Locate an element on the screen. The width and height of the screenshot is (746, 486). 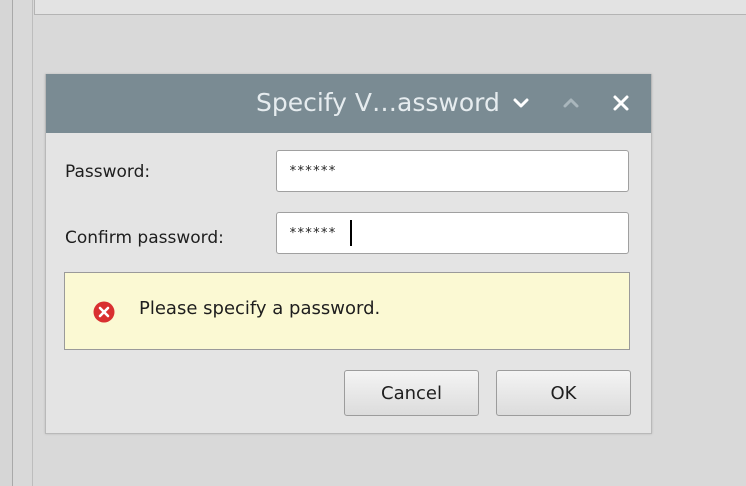
confirm-password-field is located at coordinates (452, 233).